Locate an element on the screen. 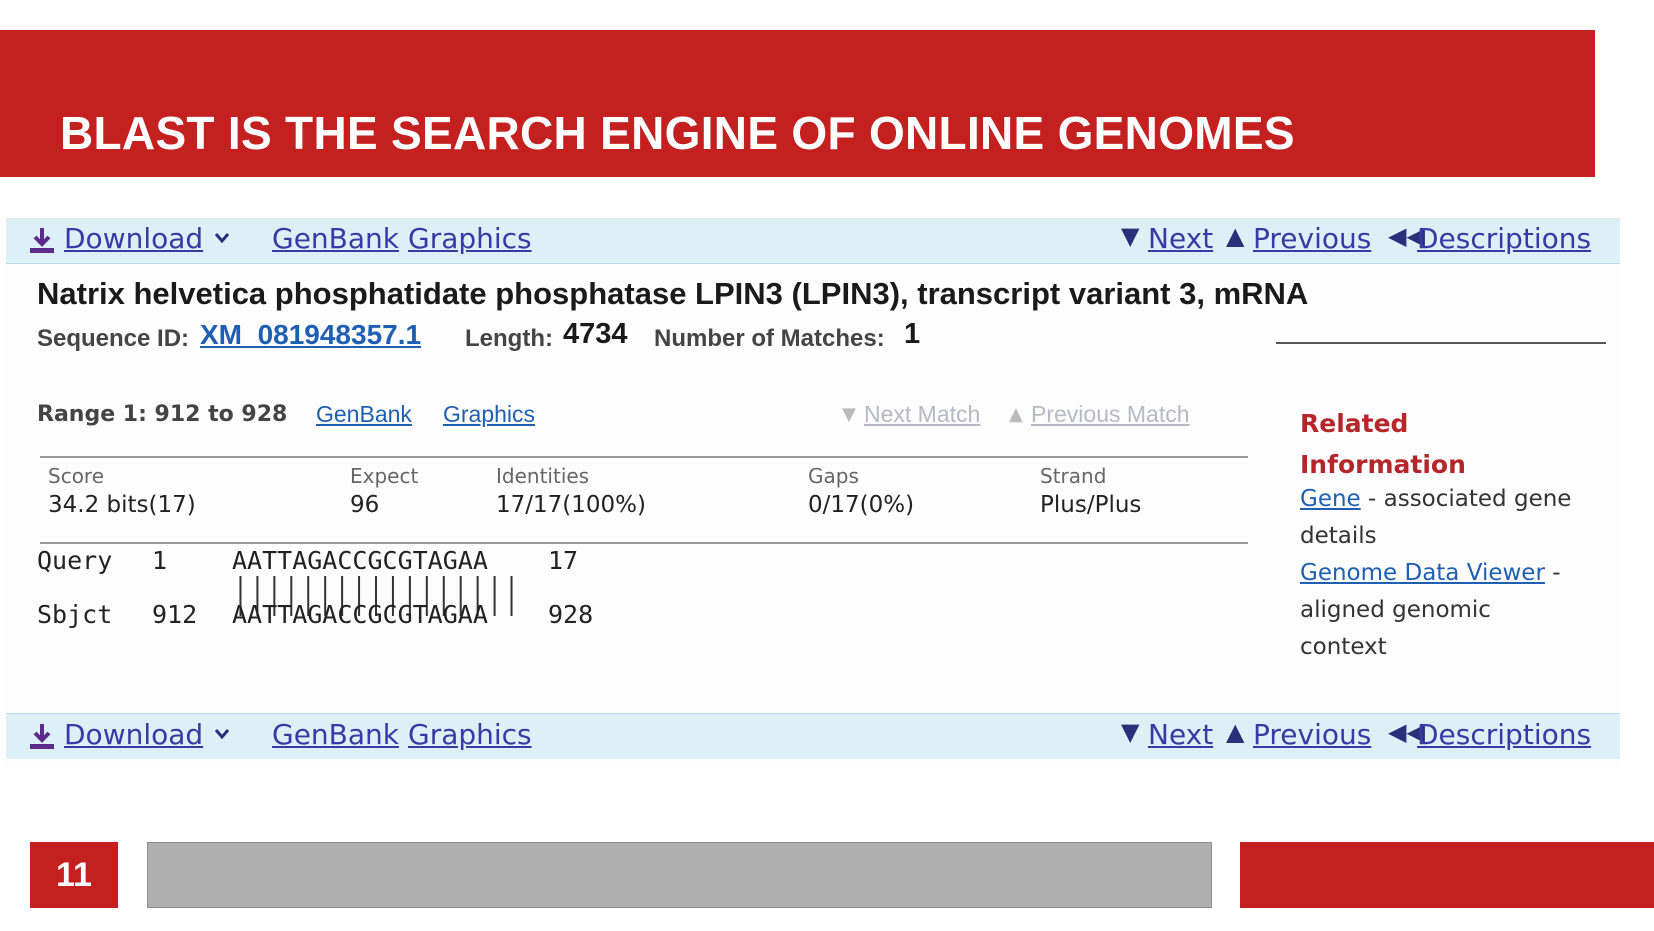  length-value: 4734 is located at coordinates (595, 334).